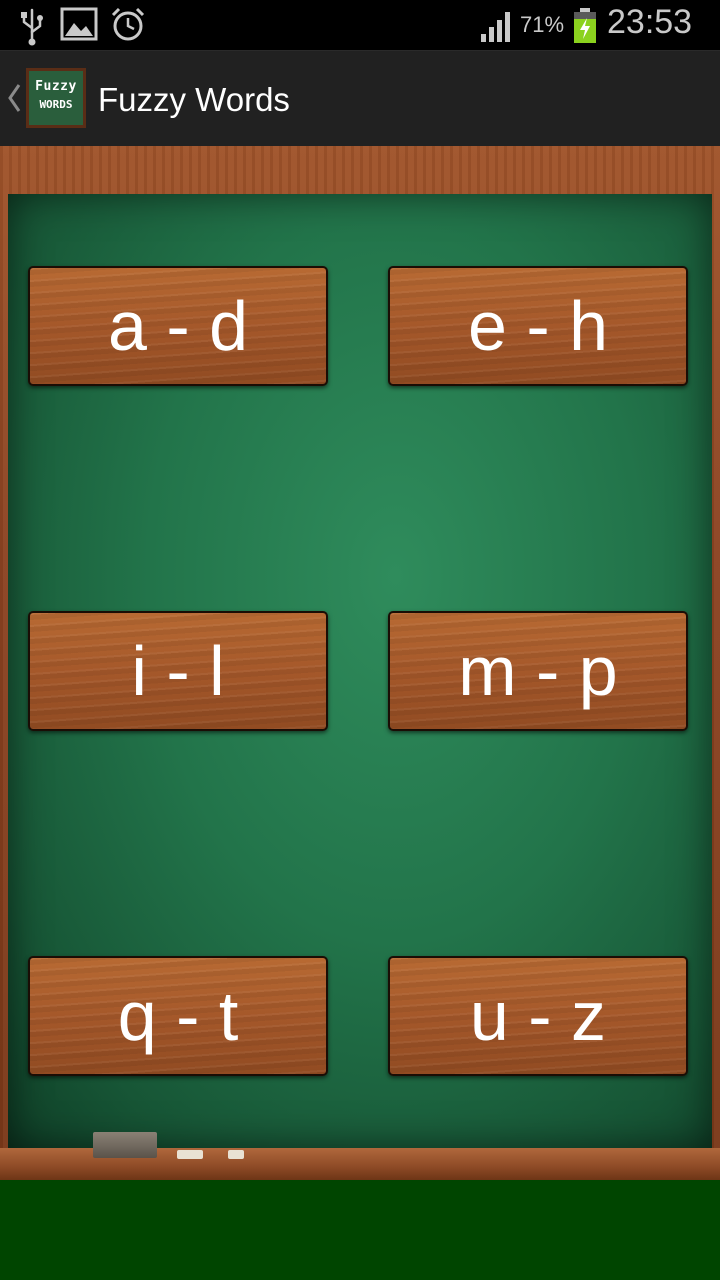 This screenshot has height=1280, width=720. I want to click on chevron-left-icon, so click(14, 98).